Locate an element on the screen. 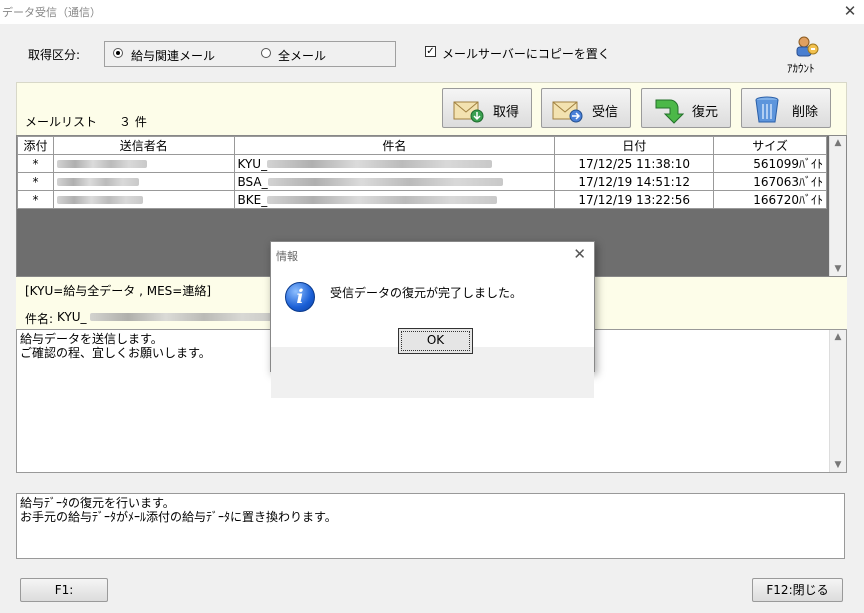 This screenshot has width=864, height=613. subject-prefix: BSA_ is located at coordinates (252, 181).